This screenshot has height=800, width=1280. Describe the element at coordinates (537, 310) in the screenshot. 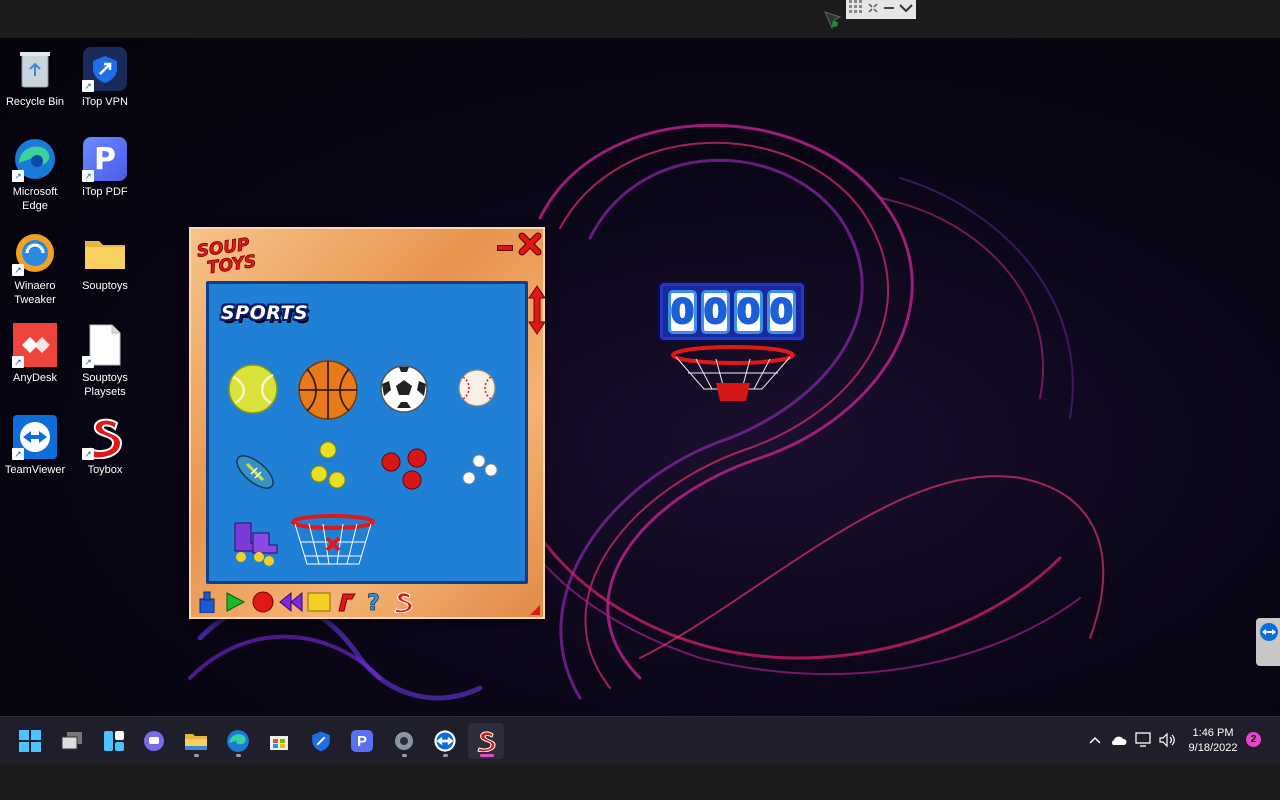

I see `scroll-arrows` at that location.